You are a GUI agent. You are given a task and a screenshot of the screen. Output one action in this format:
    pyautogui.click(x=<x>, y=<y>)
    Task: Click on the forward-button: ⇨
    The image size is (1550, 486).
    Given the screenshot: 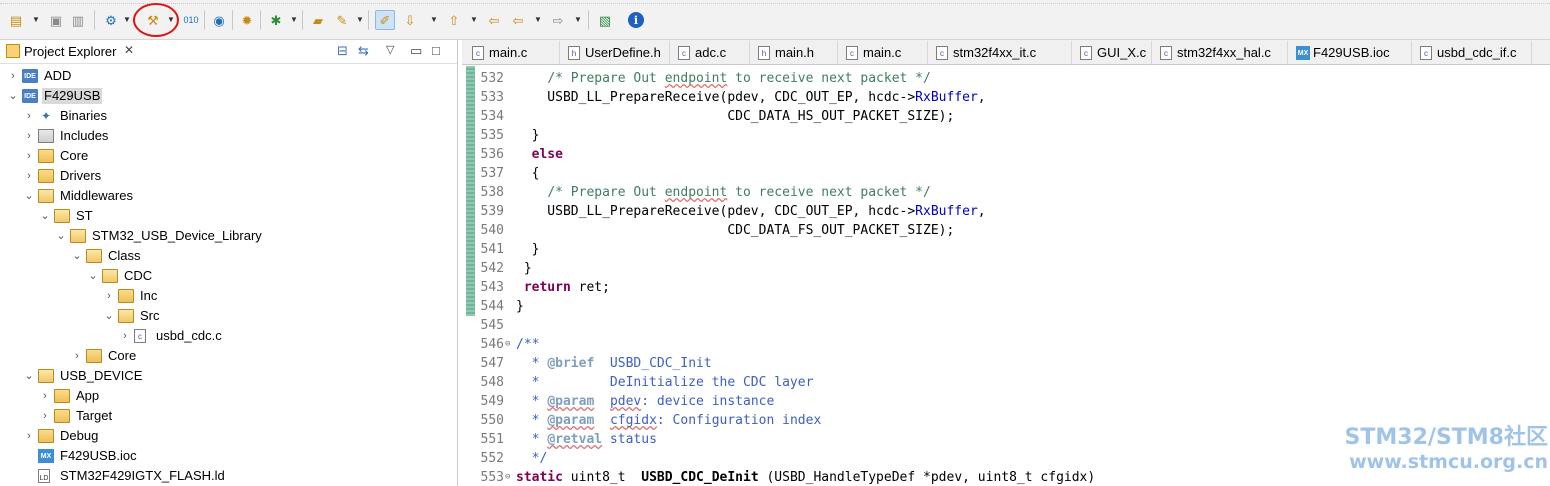 What is the action you would take?
    pyautogui.click(x=558, y=20)
    